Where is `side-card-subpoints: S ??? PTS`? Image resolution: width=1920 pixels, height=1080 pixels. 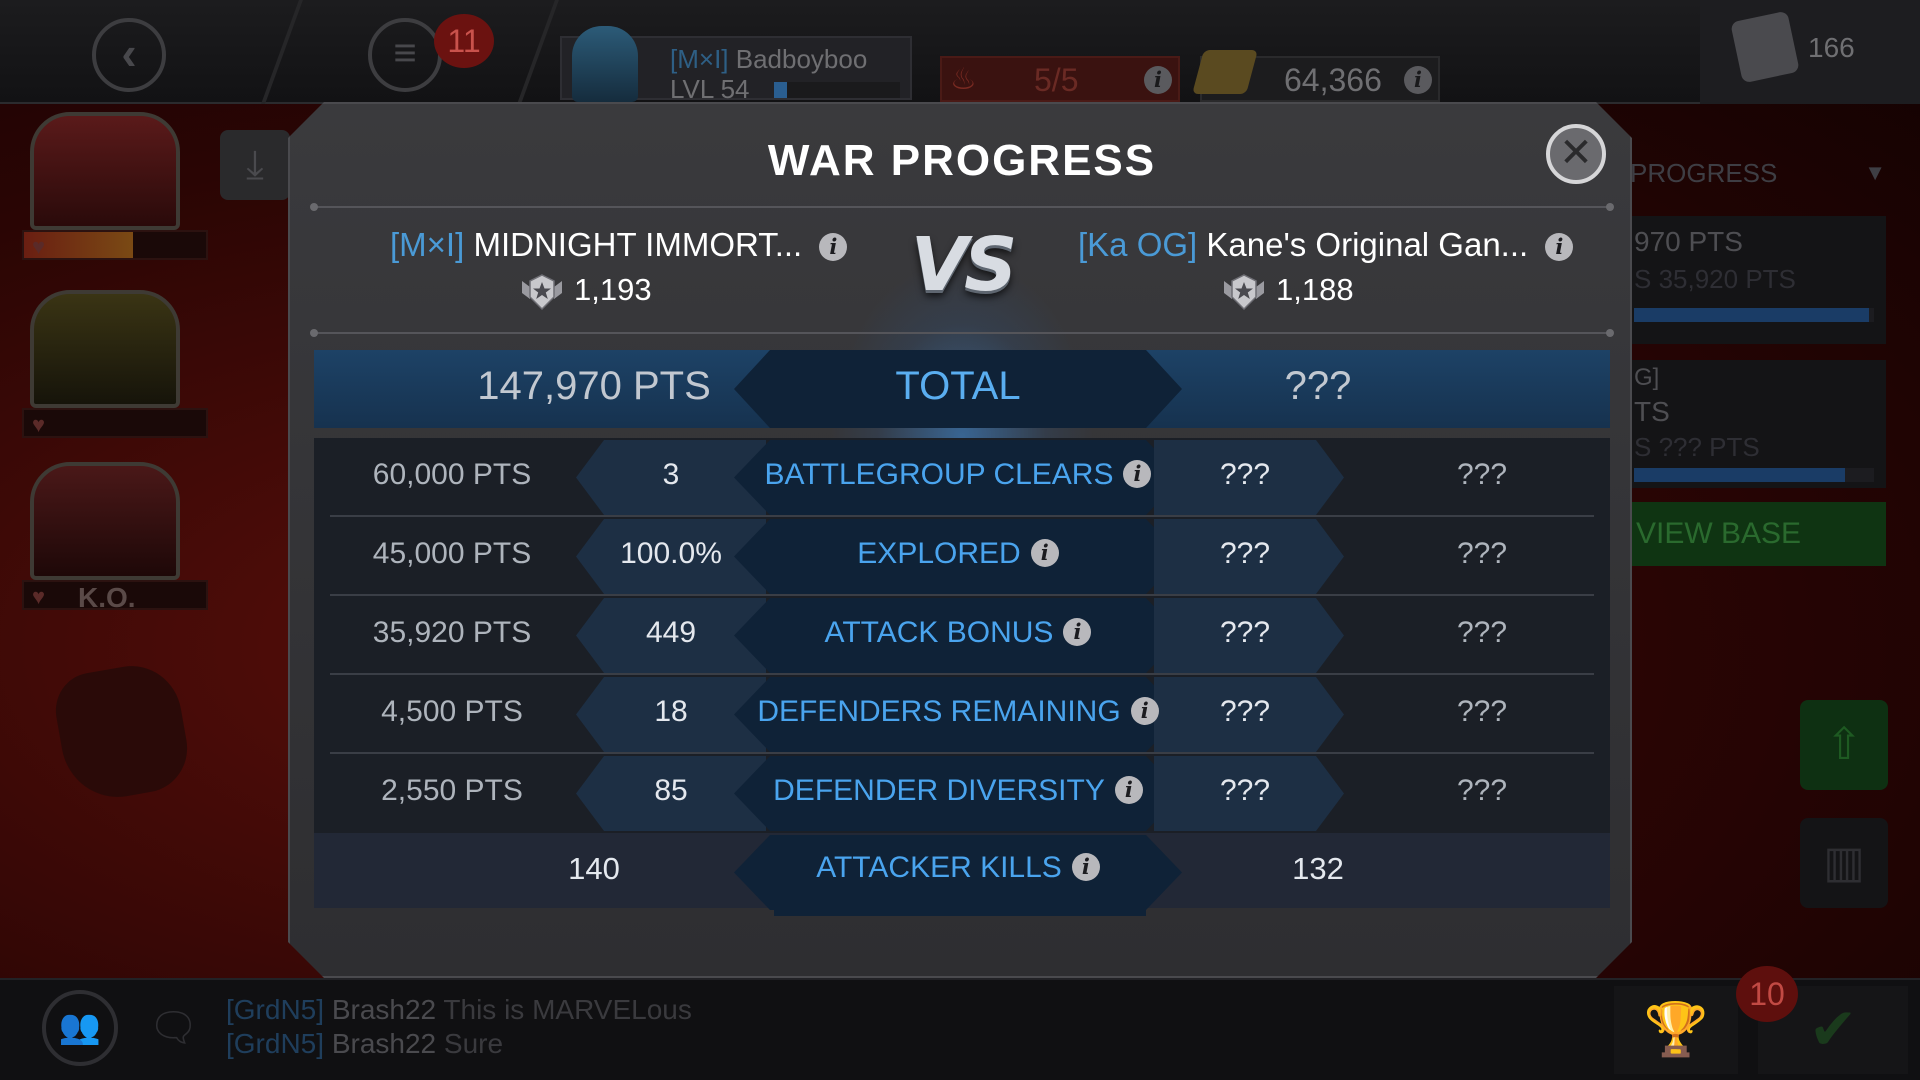
side-card-subpoints: S ??? PTS is located at coordinates (1697, 447).